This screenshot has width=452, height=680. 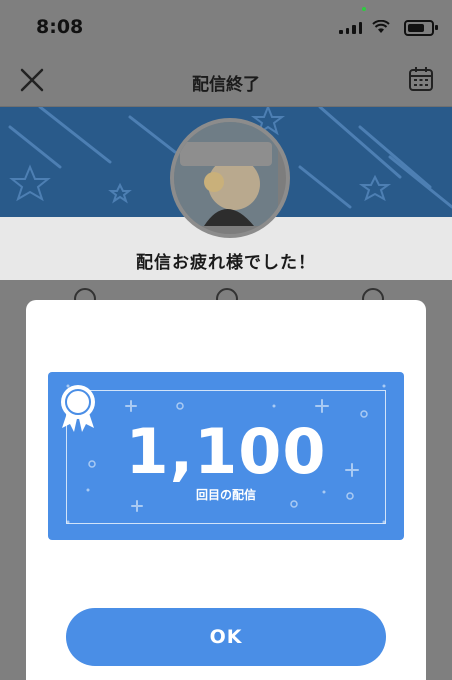 I want to click on app-header: 配信終了, so click(x=226, y=79).